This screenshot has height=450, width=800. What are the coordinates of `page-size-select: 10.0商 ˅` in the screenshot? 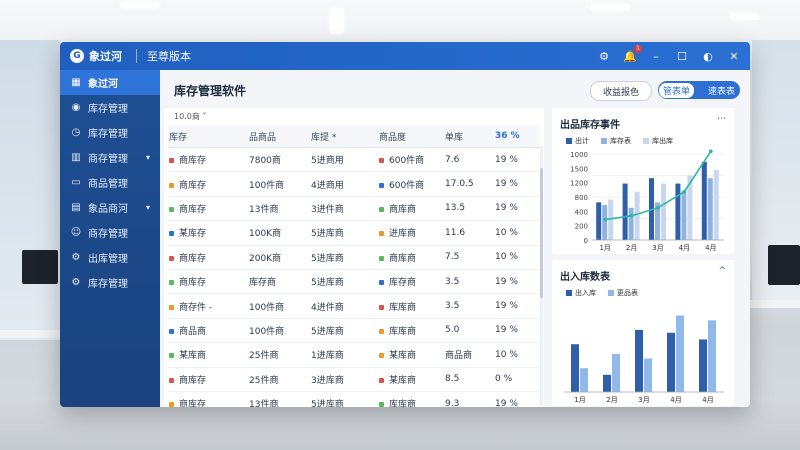 It's located at (354, 116).